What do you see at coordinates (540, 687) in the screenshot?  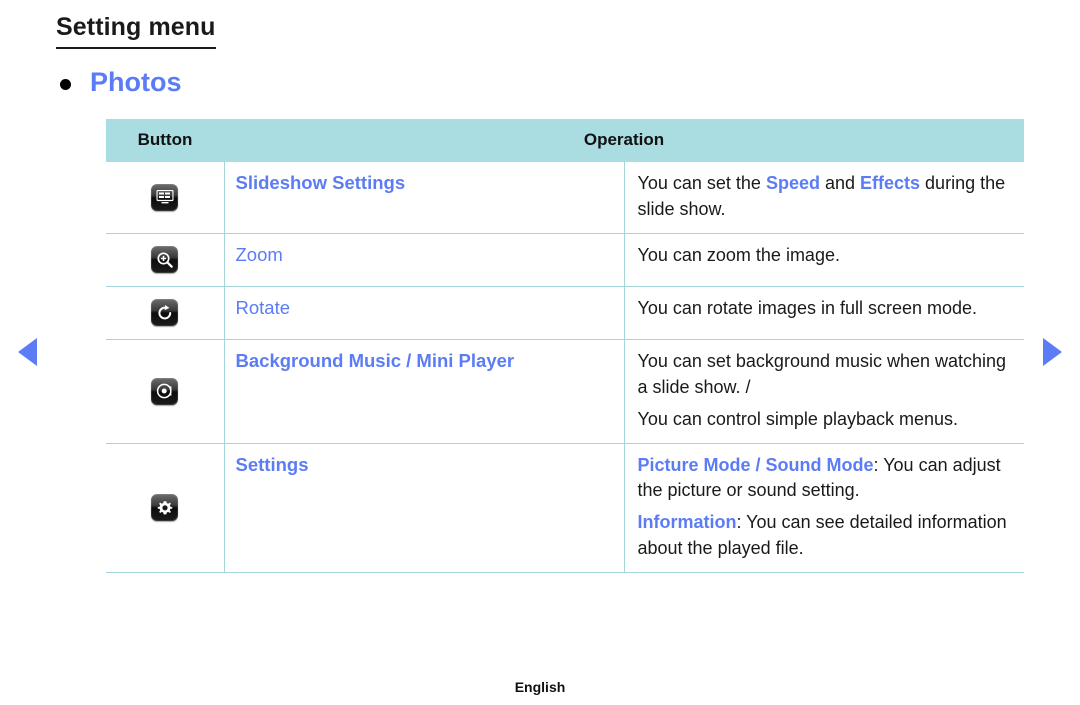 I see `footer-language-label: English` at bounding box center [540, 687].